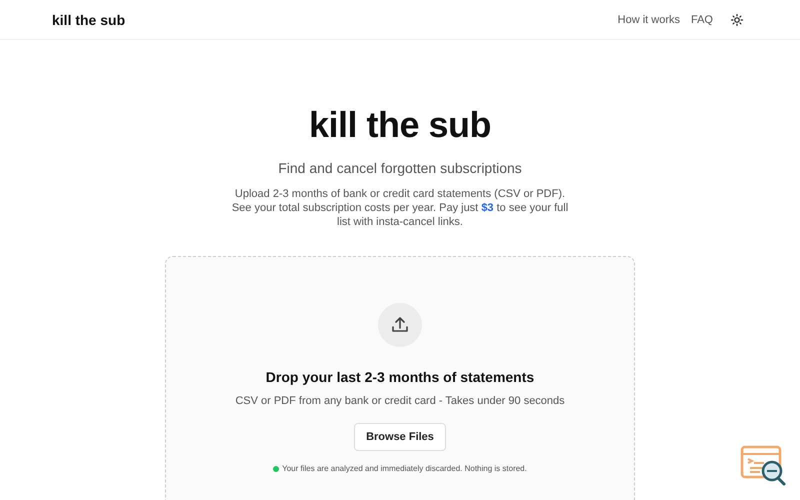 The width and height of the screenshot is (800, 500). What do you see at coordinates (649, 20) in the screenshot?
I see `nav-link: How it works` at bounding box center [649, 20].